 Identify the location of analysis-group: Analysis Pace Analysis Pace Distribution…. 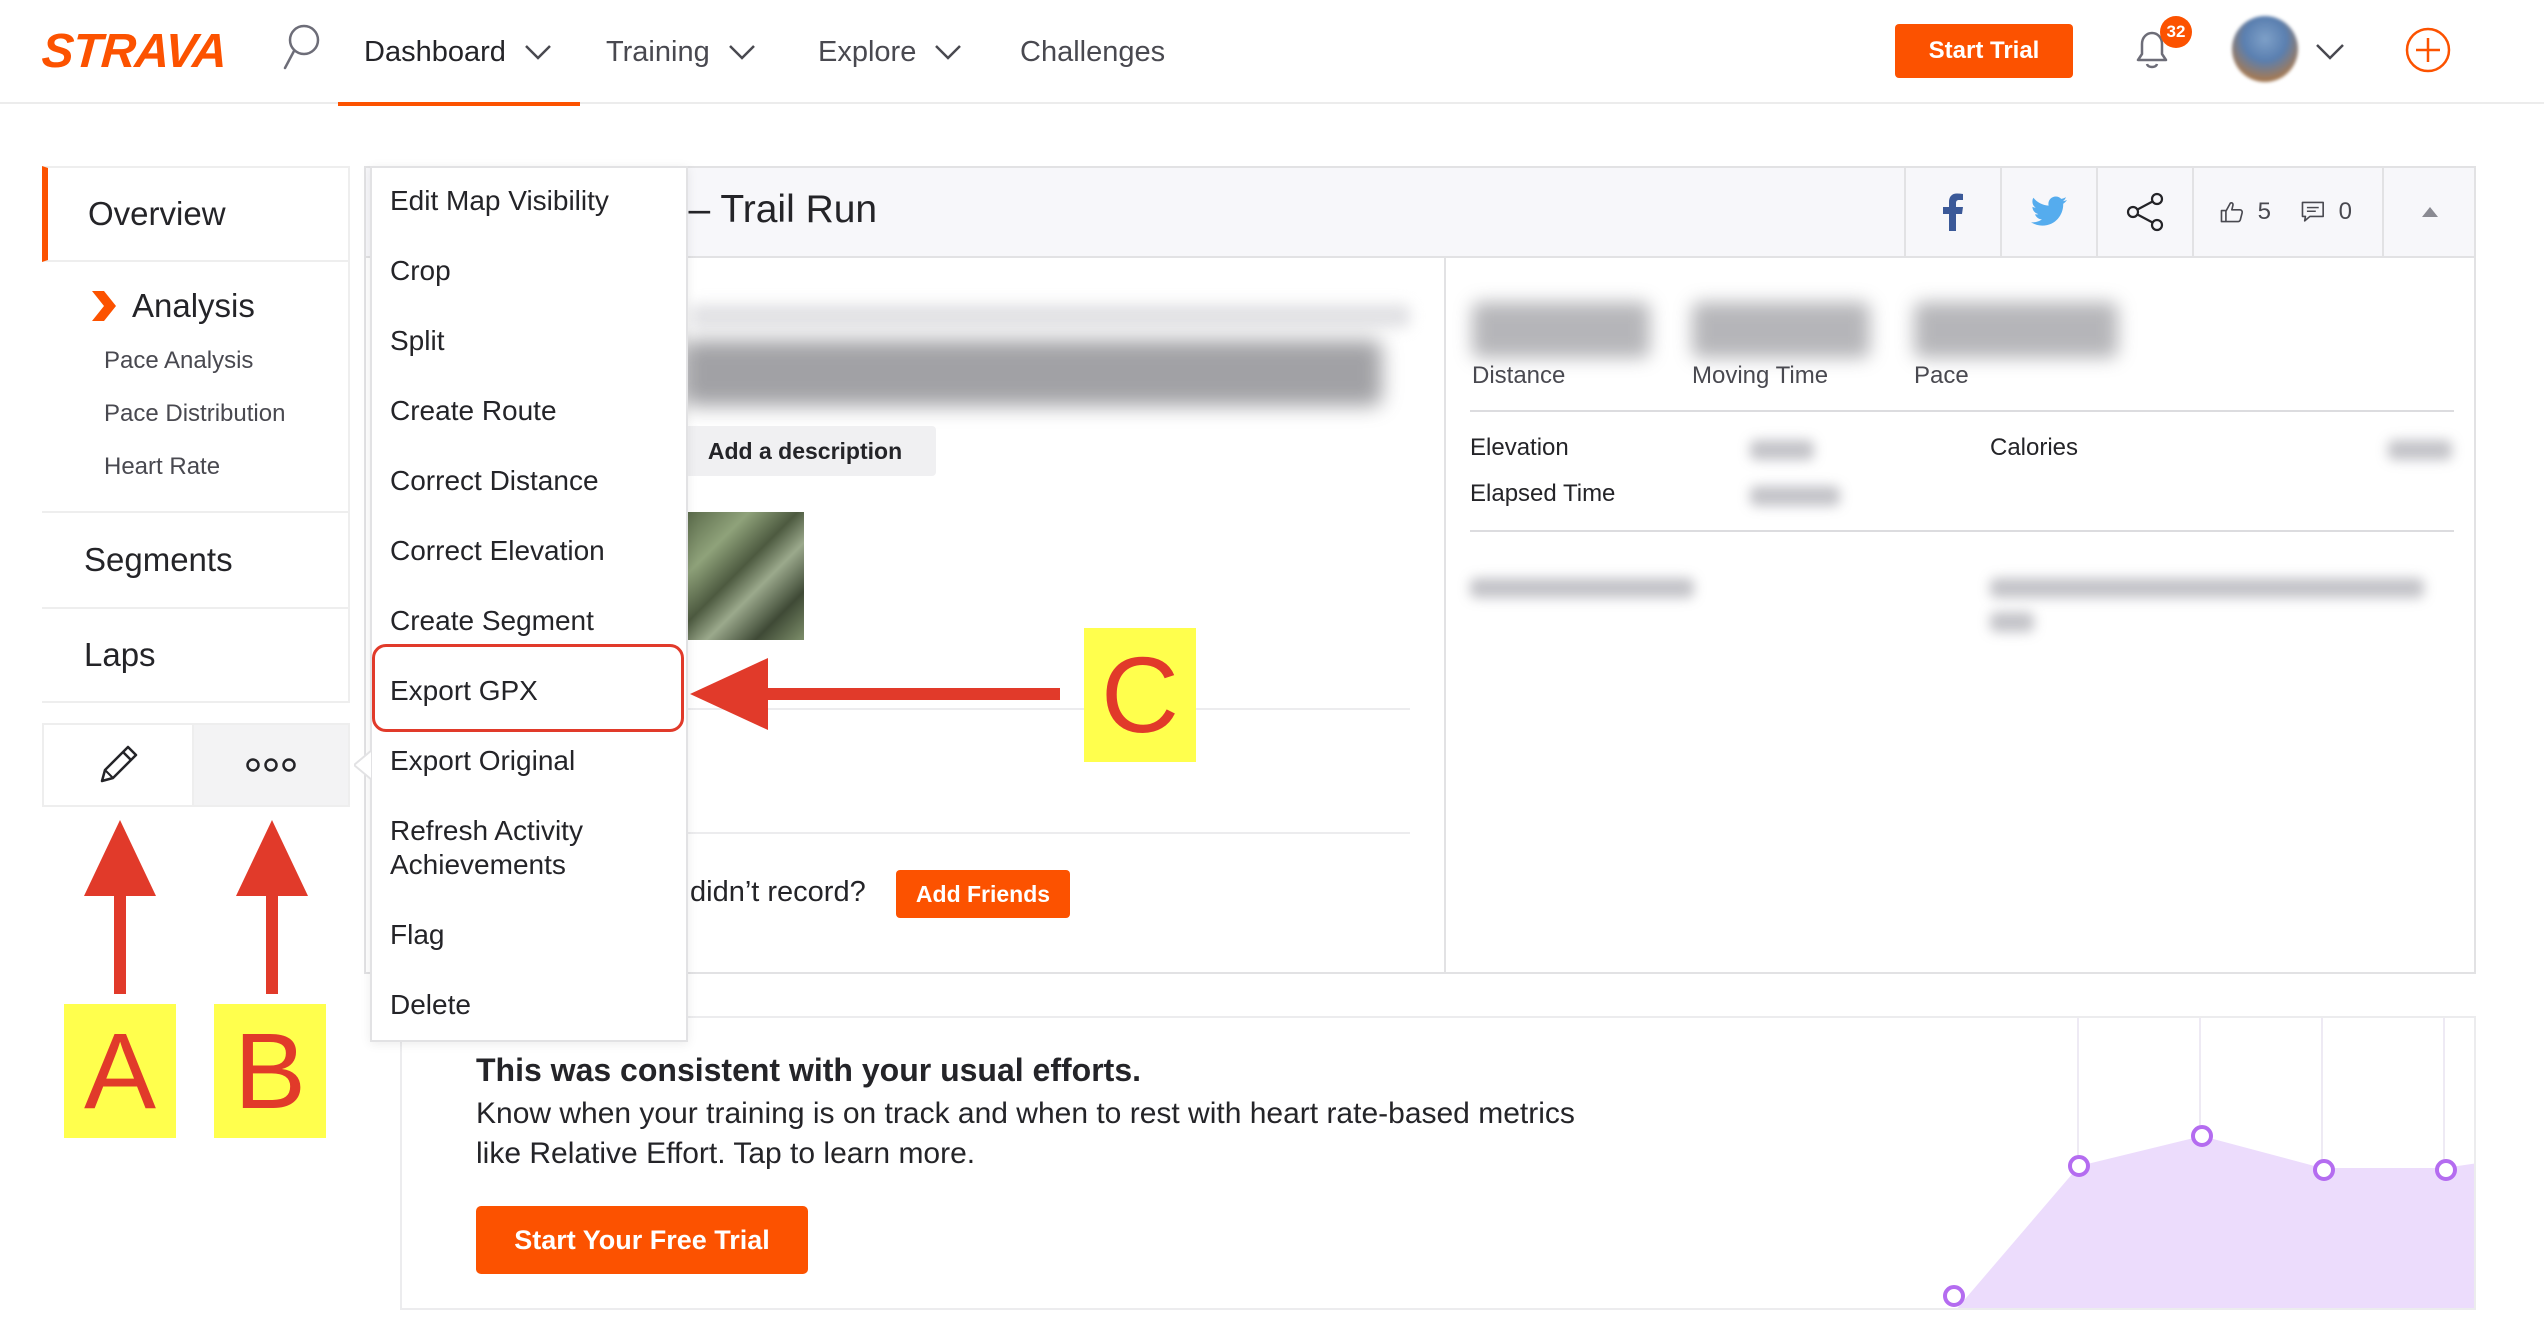
(196, 386).